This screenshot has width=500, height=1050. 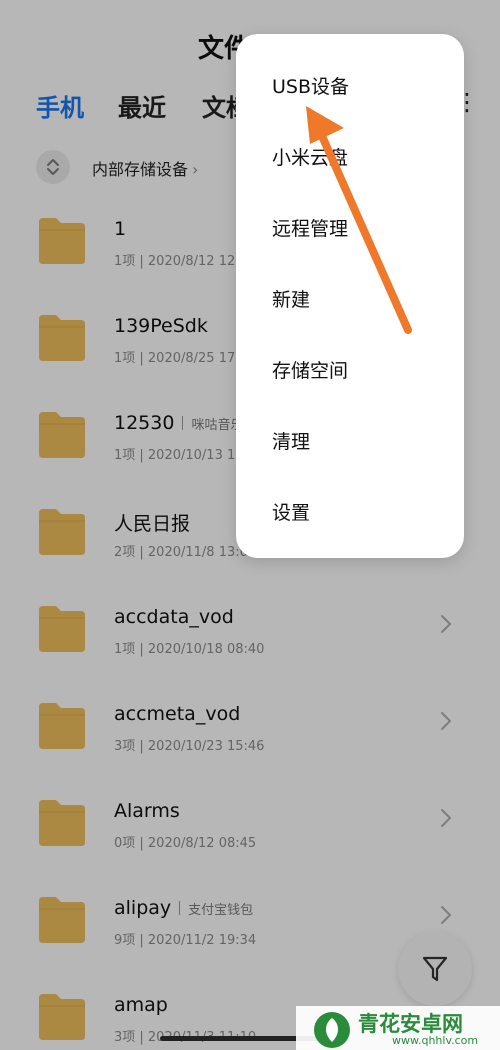 I want to click on watermark-url: www.qhhlv.com, so click(x=435, y=1040).